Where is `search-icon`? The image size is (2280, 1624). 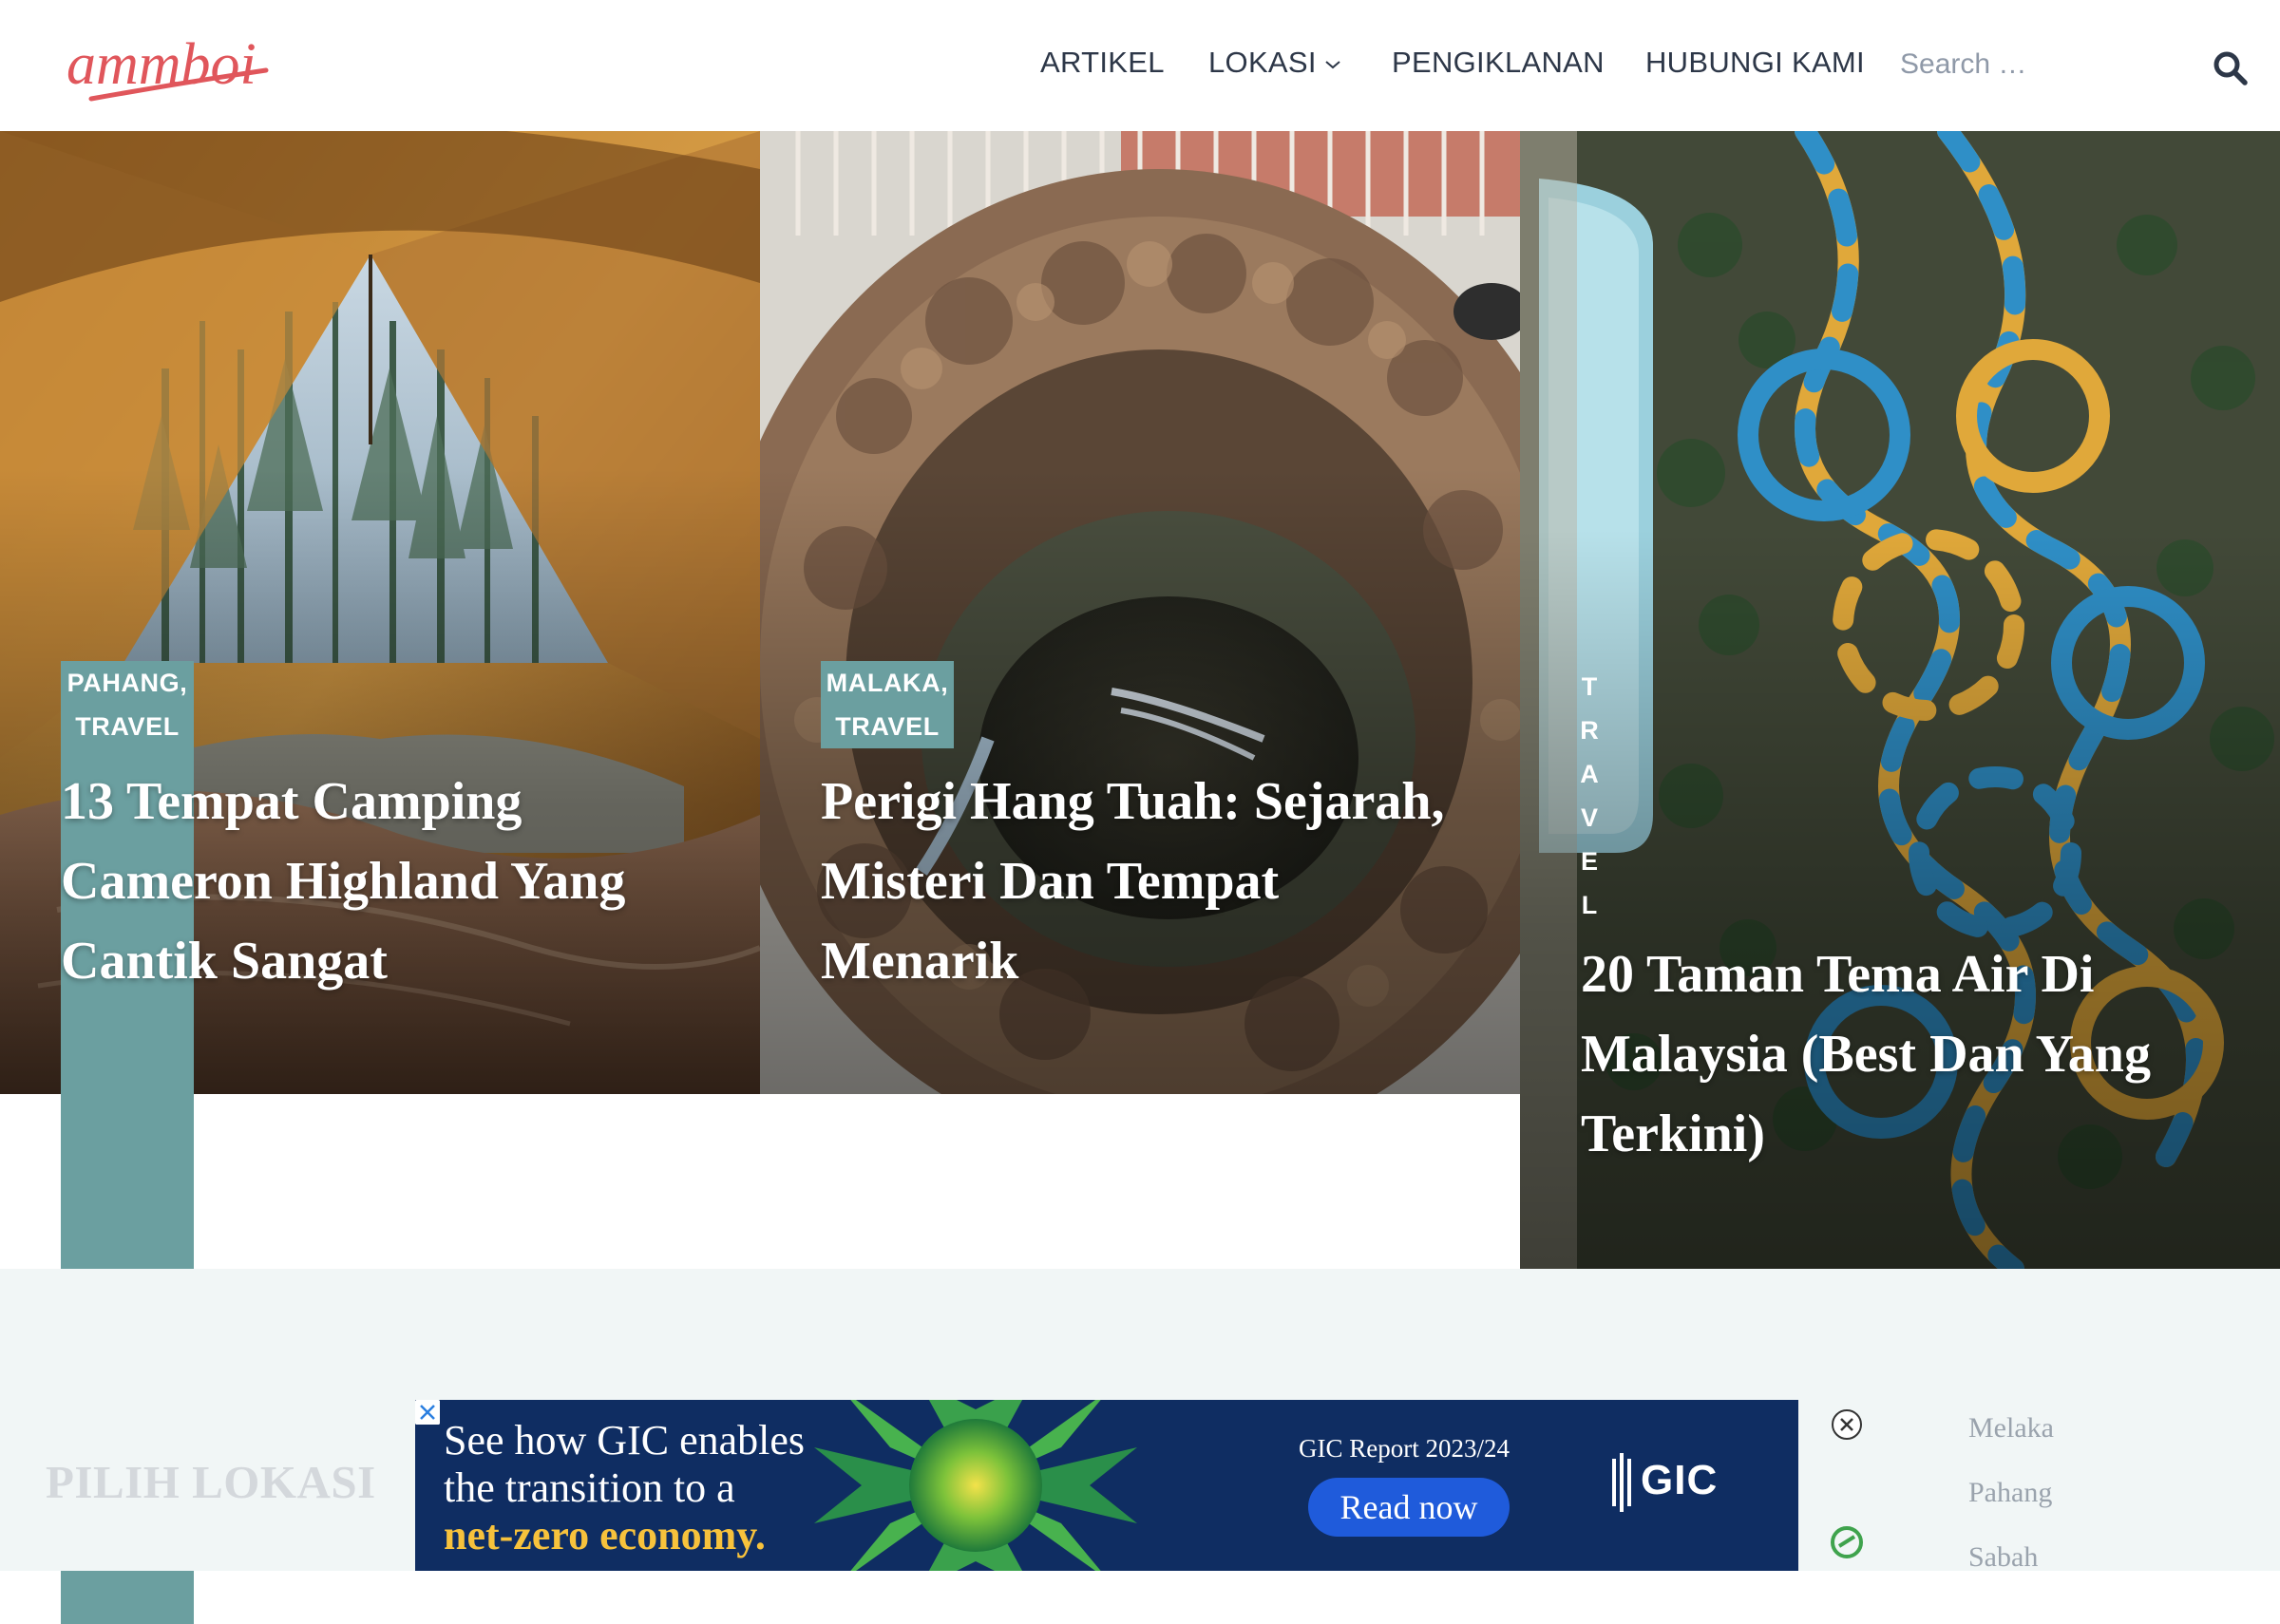
search-icon is located at coordinates (2231, 68).